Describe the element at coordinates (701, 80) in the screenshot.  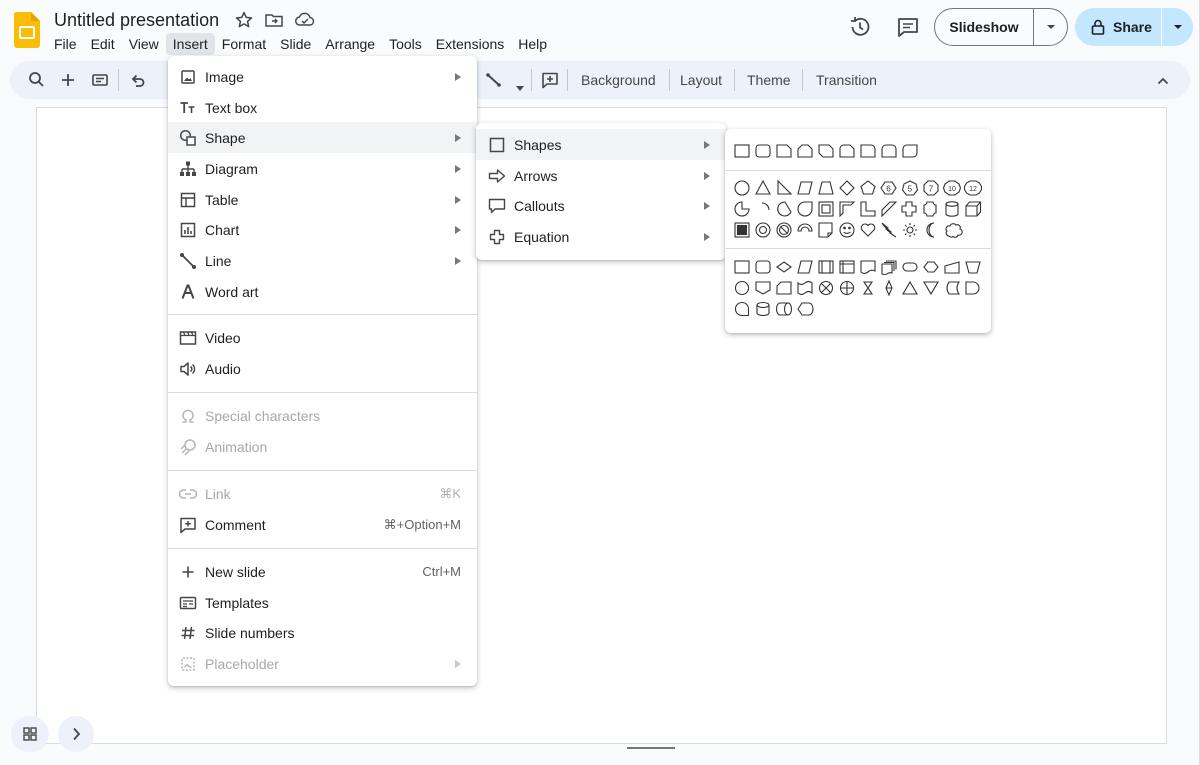
I see `layout-button: Layout` at that location.